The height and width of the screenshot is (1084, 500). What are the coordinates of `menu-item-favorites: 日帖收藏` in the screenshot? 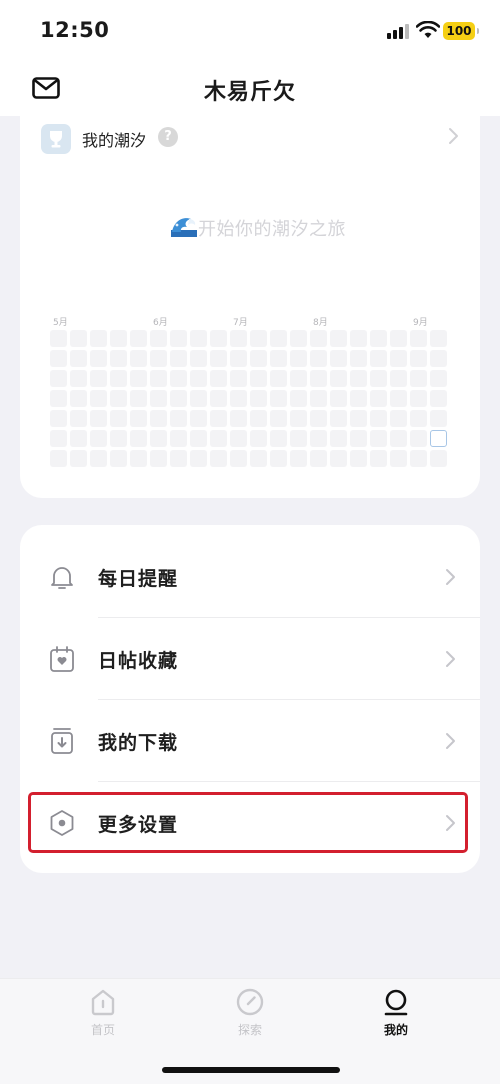 It's located at (250, 659).